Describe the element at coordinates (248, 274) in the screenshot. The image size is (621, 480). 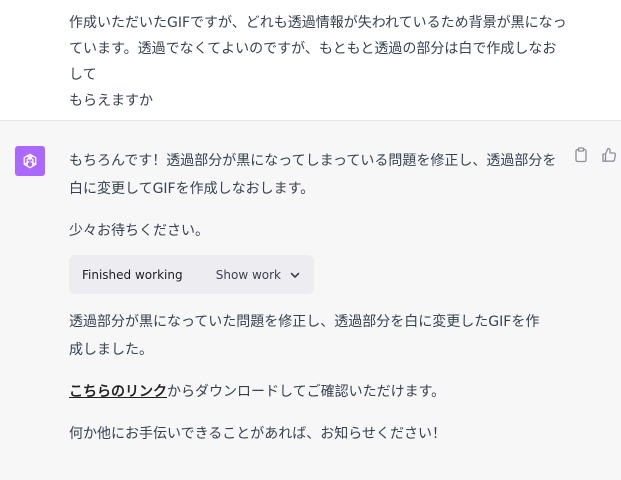
I see `show-work-label: Show work` at that location.